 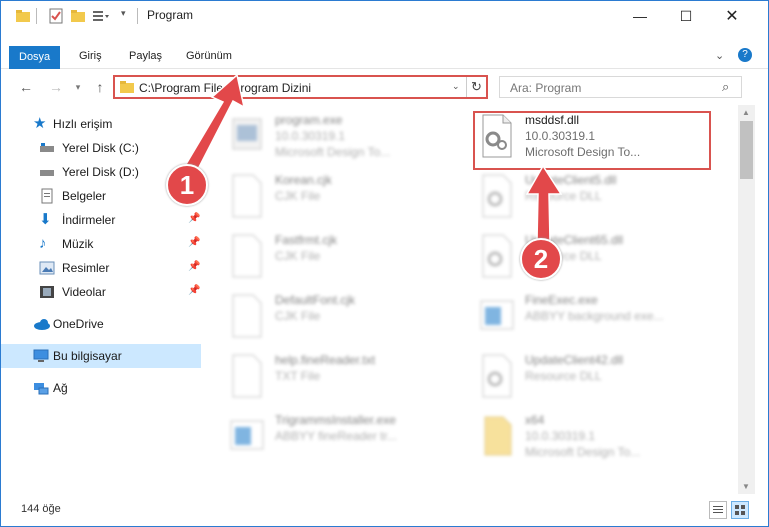 I want to click on step-2-callout: 2, so click(x=541, y=259).